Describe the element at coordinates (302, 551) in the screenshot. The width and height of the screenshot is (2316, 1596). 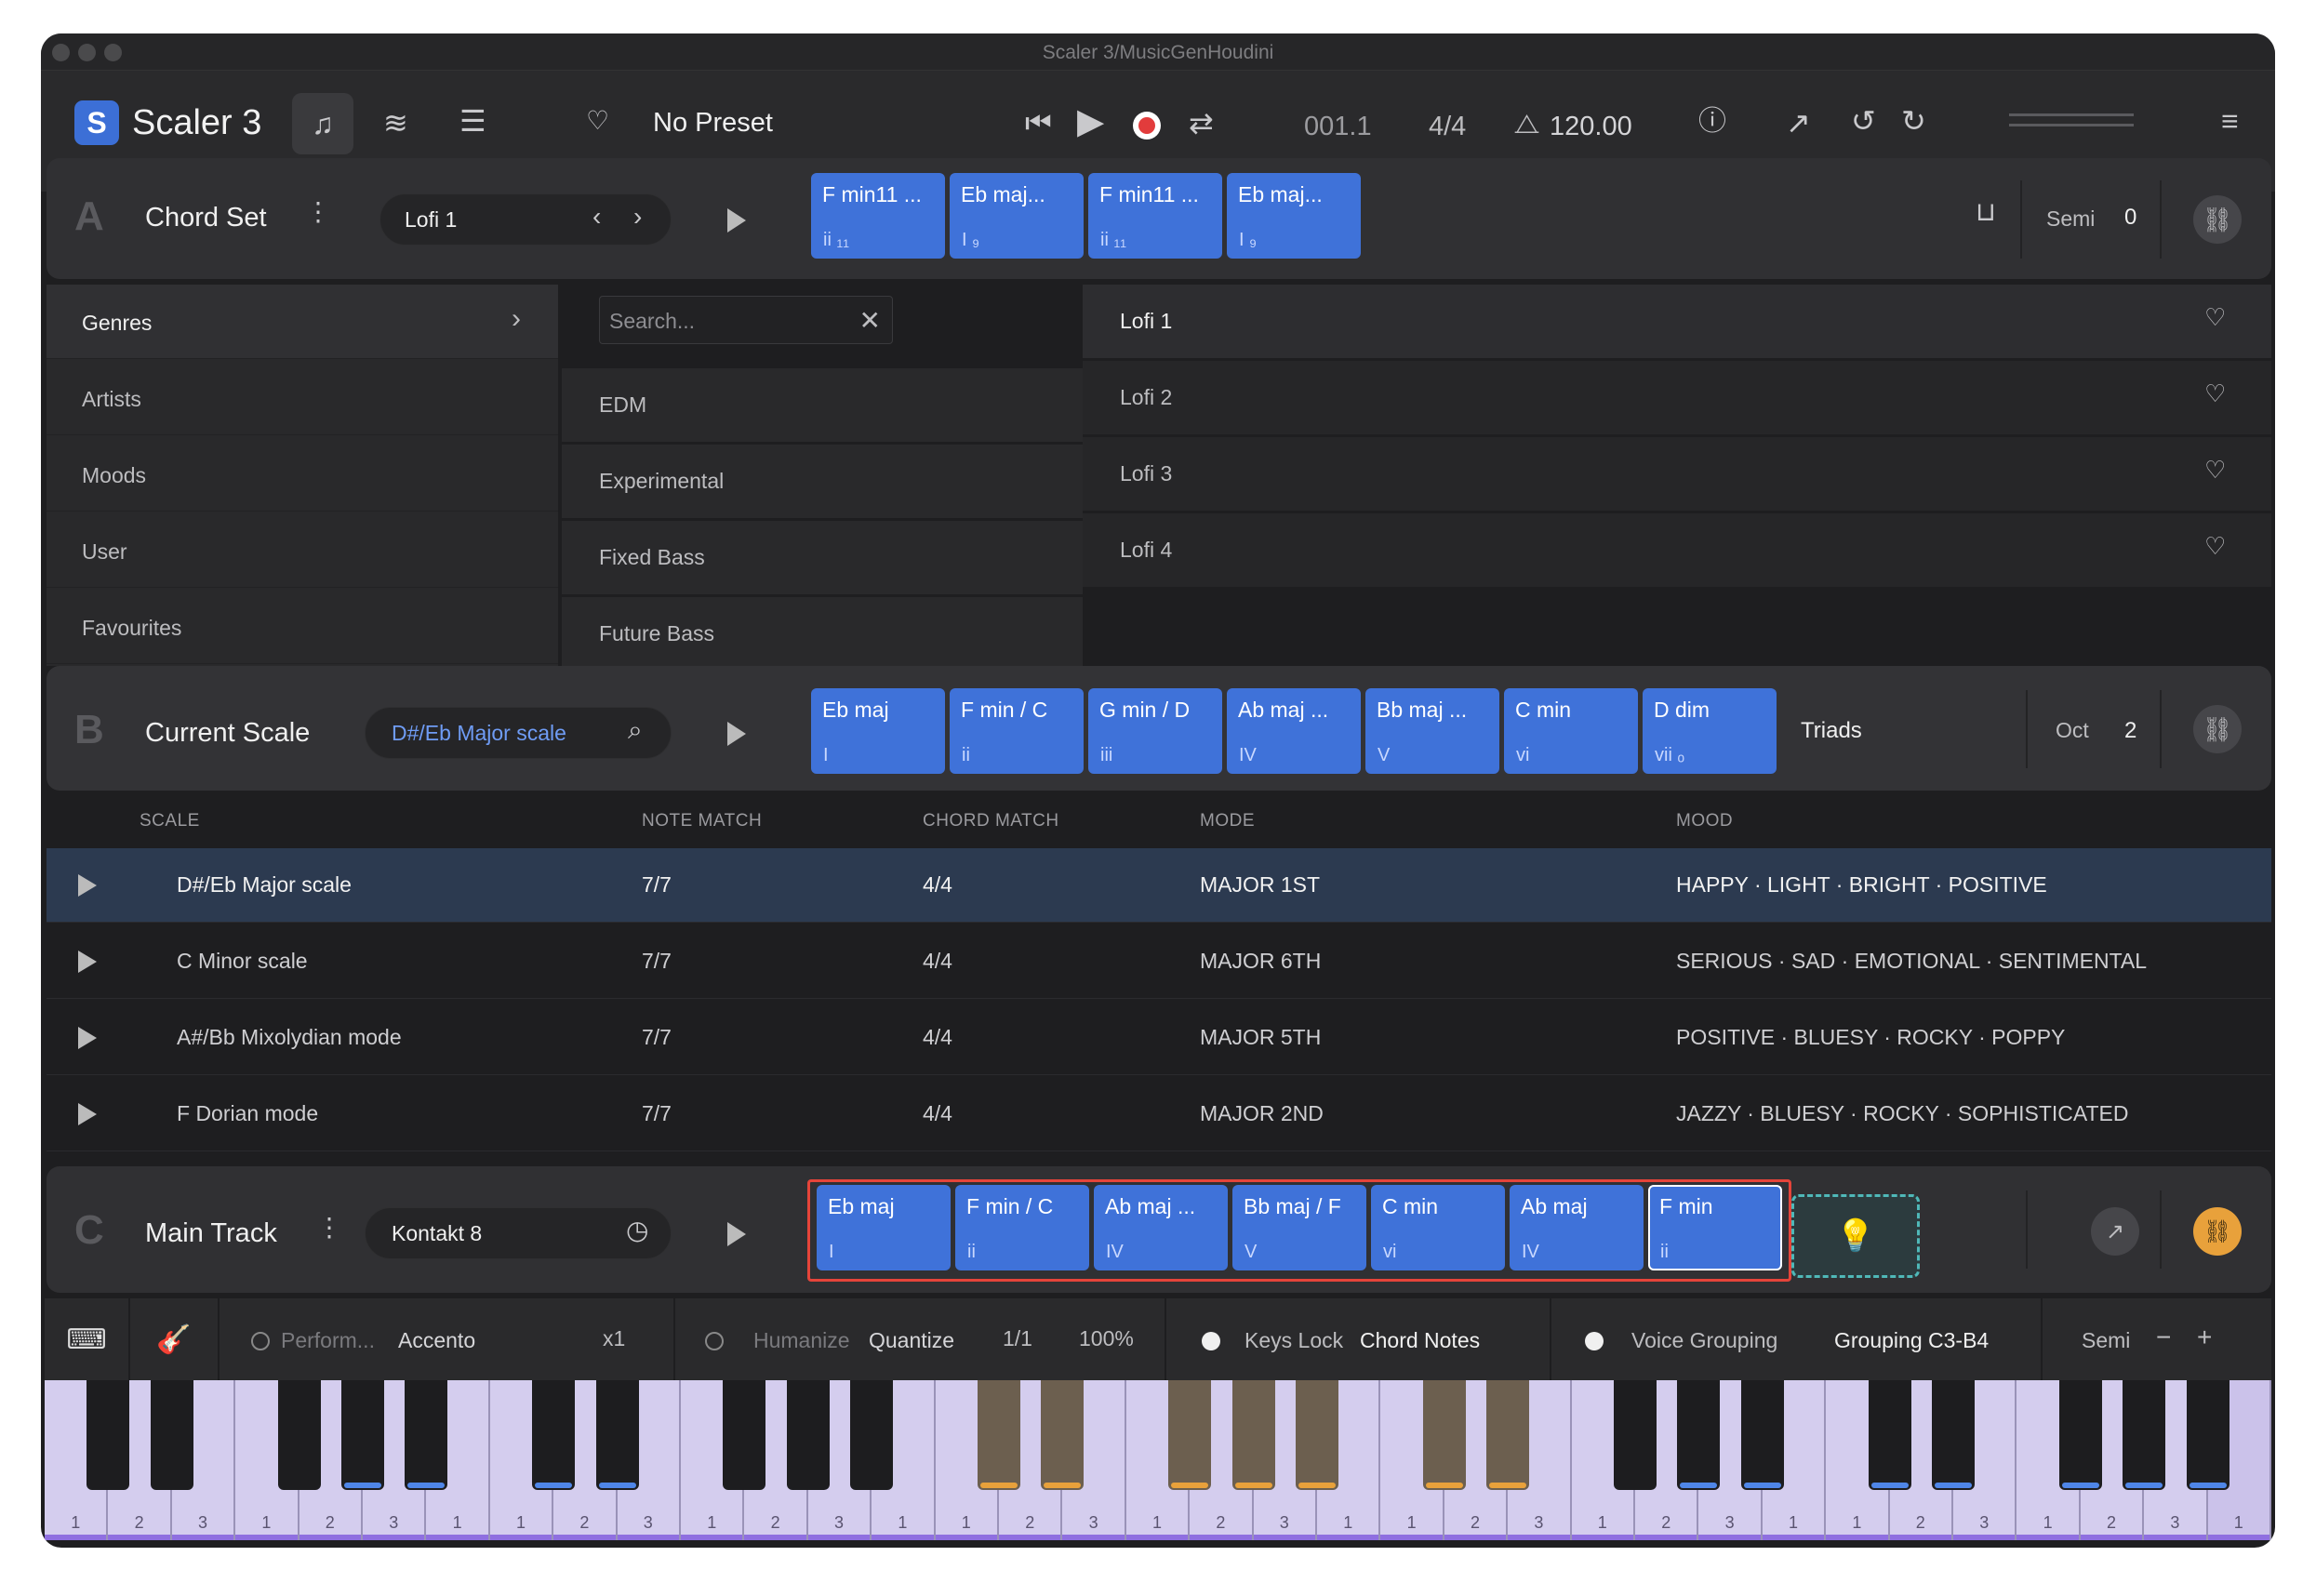
I see `category-item: User` at that location.